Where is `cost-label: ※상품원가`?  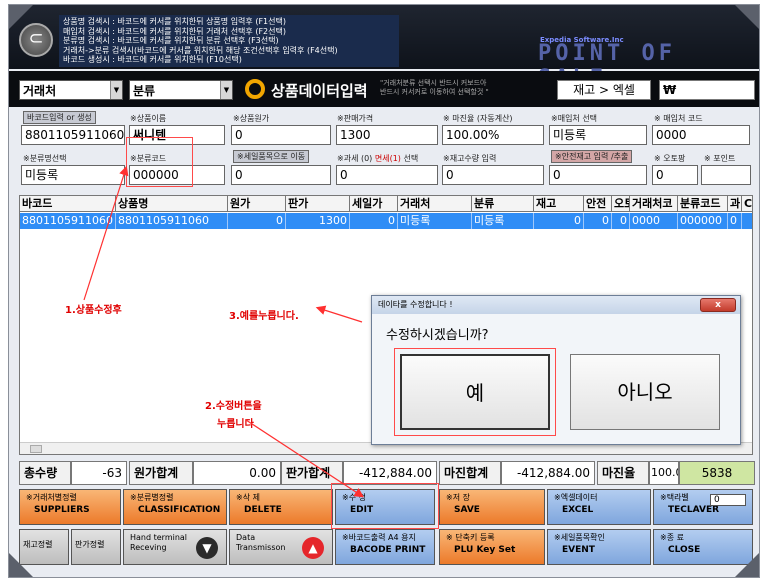 cost-label: ※상품원가 is located at coordinates (251, 118).